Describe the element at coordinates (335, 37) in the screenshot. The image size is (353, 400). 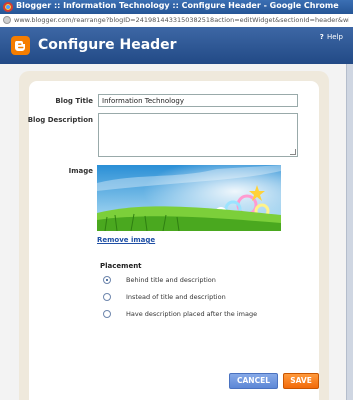
I see `help-label: Help` at that location.